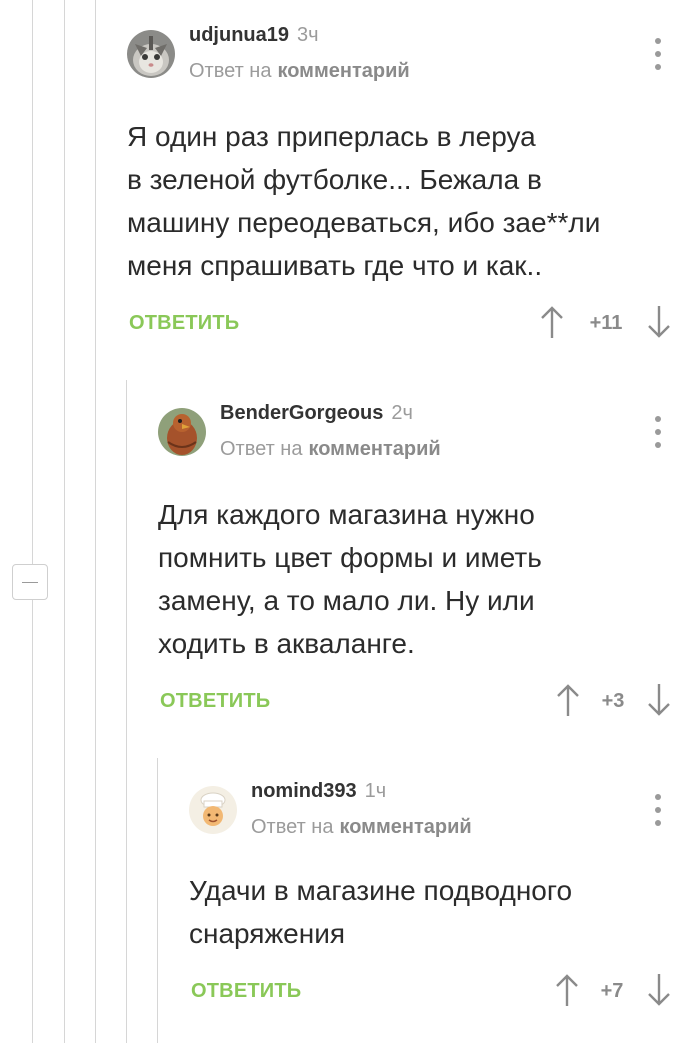  Describe the element at coordinates (400, 324) in the screenshot. I see `comment-actions: ОТВЕТИТЬ +11` at that location.